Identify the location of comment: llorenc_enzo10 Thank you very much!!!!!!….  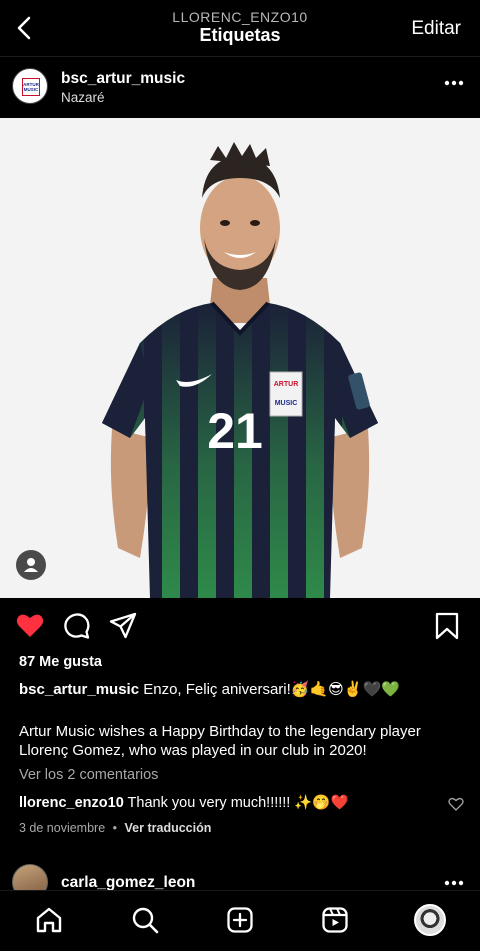
(184, 803).